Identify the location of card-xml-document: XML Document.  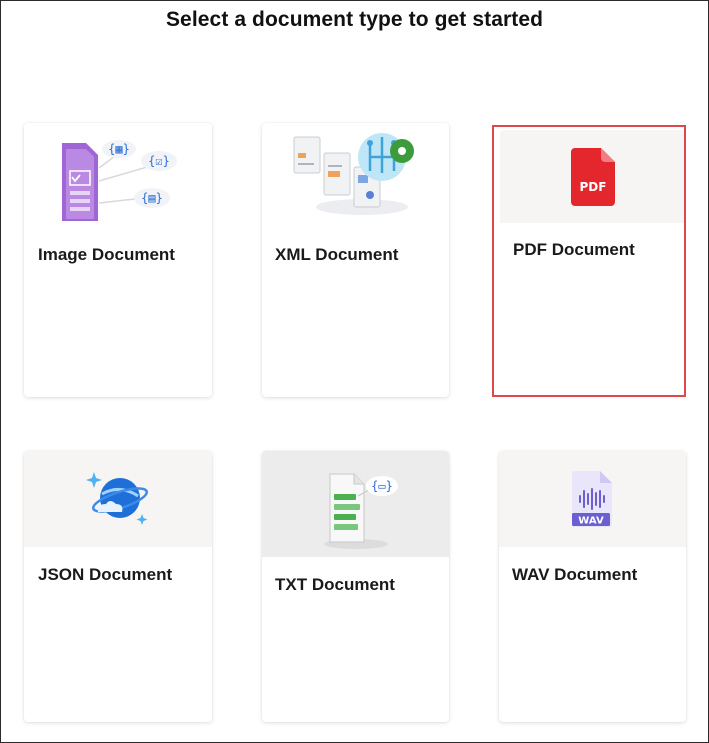
(355, 260).